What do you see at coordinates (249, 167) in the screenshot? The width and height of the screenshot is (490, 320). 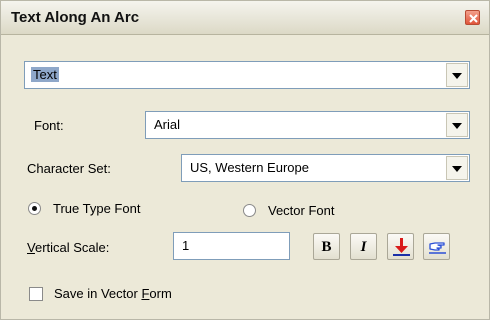 I see `character-set-value: US, Western Europe` at bounding box center [249, 167].